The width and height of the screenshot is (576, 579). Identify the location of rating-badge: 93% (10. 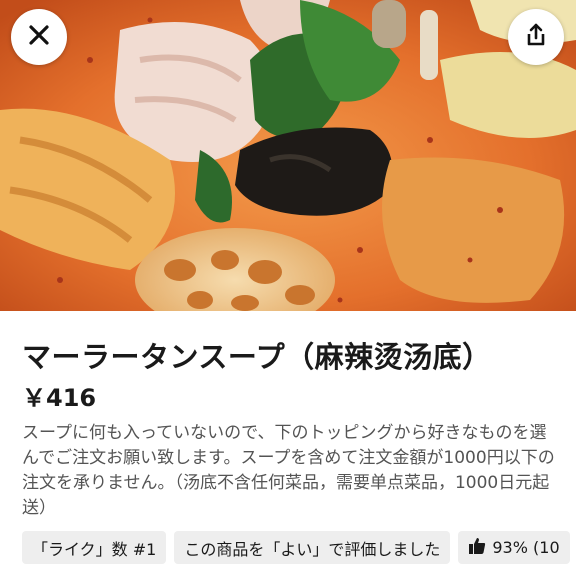
(514, 547).